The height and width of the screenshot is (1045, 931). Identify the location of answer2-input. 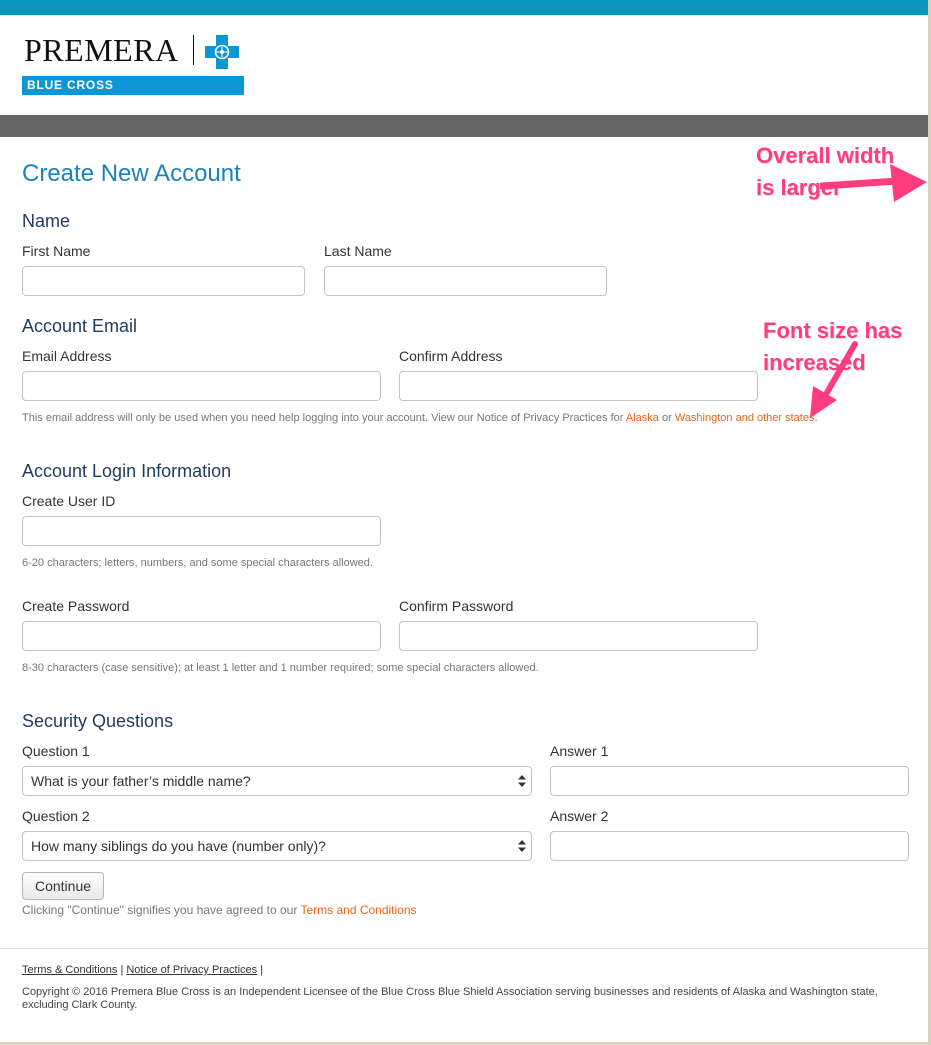
(729, 846).